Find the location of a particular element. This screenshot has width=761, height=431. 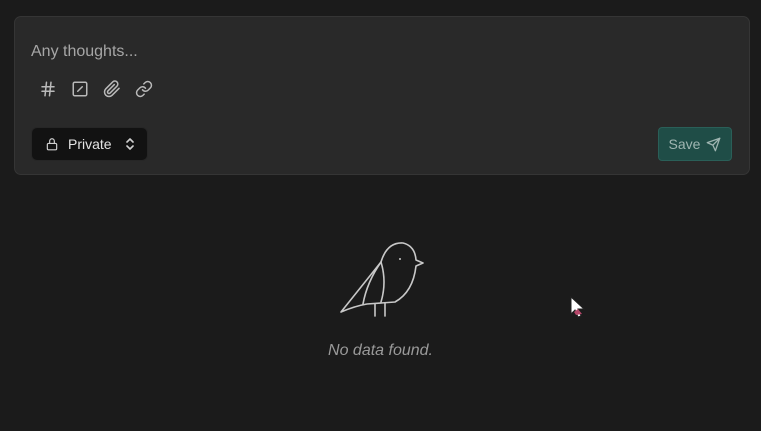

link-button is located at coordinates (144, 89).